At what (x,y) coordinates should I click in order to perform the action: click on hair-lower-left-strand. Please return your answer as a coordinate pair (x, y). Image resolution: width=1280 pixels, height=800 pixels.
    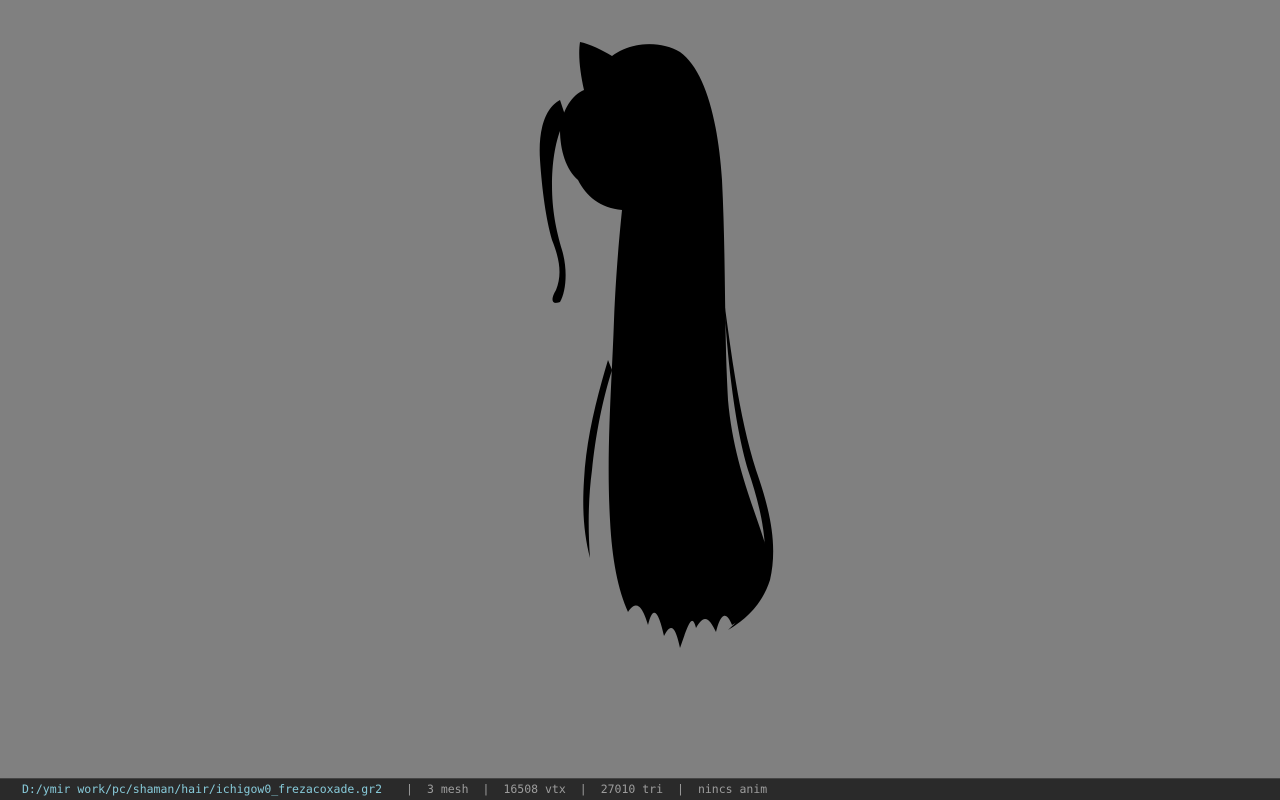
    Looking at the image, I should click on (597, 459).